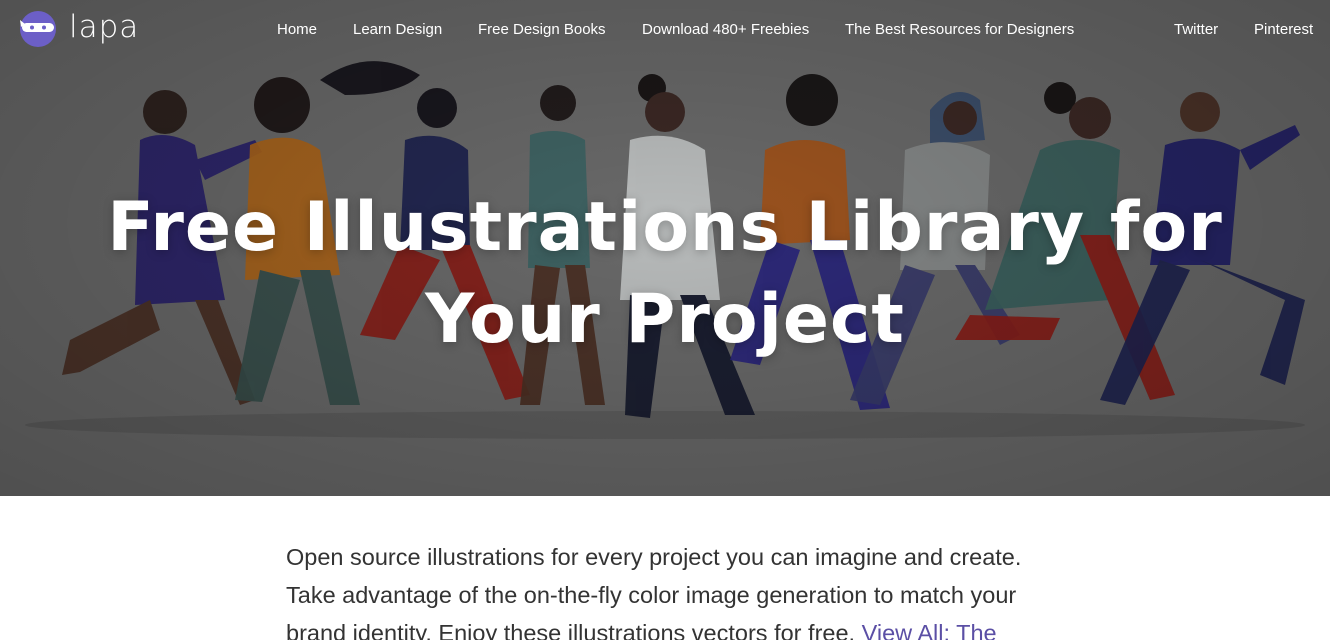 Image resolution: width=1330 pixels, height=640 pixels. What do you see at coordinates (397, 29) in the screenshot?
I see `nav-learn-design: Learn Design` at bounding box center [397, 29].